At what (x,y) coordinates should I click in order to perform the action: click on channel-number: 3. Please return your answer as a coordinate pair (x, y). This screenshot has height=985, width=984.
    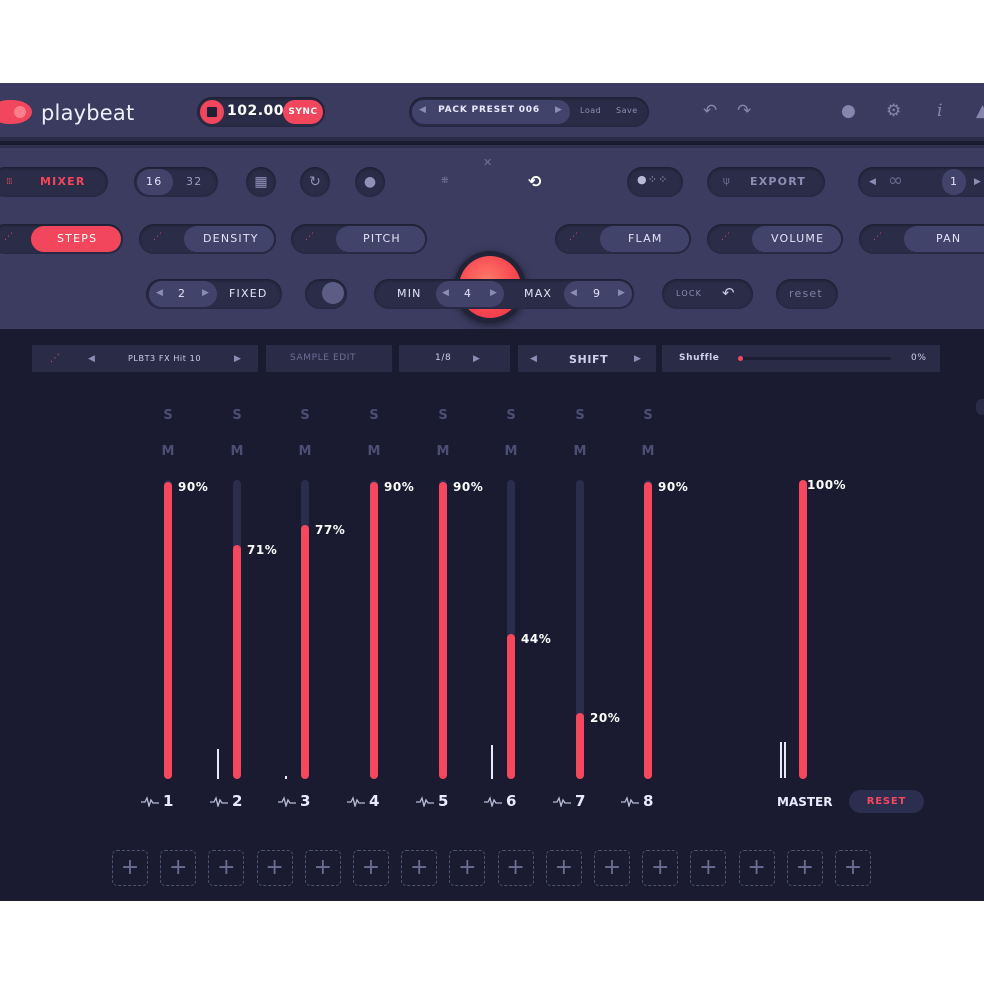
    Looking at the image, I should click on (305, 801).